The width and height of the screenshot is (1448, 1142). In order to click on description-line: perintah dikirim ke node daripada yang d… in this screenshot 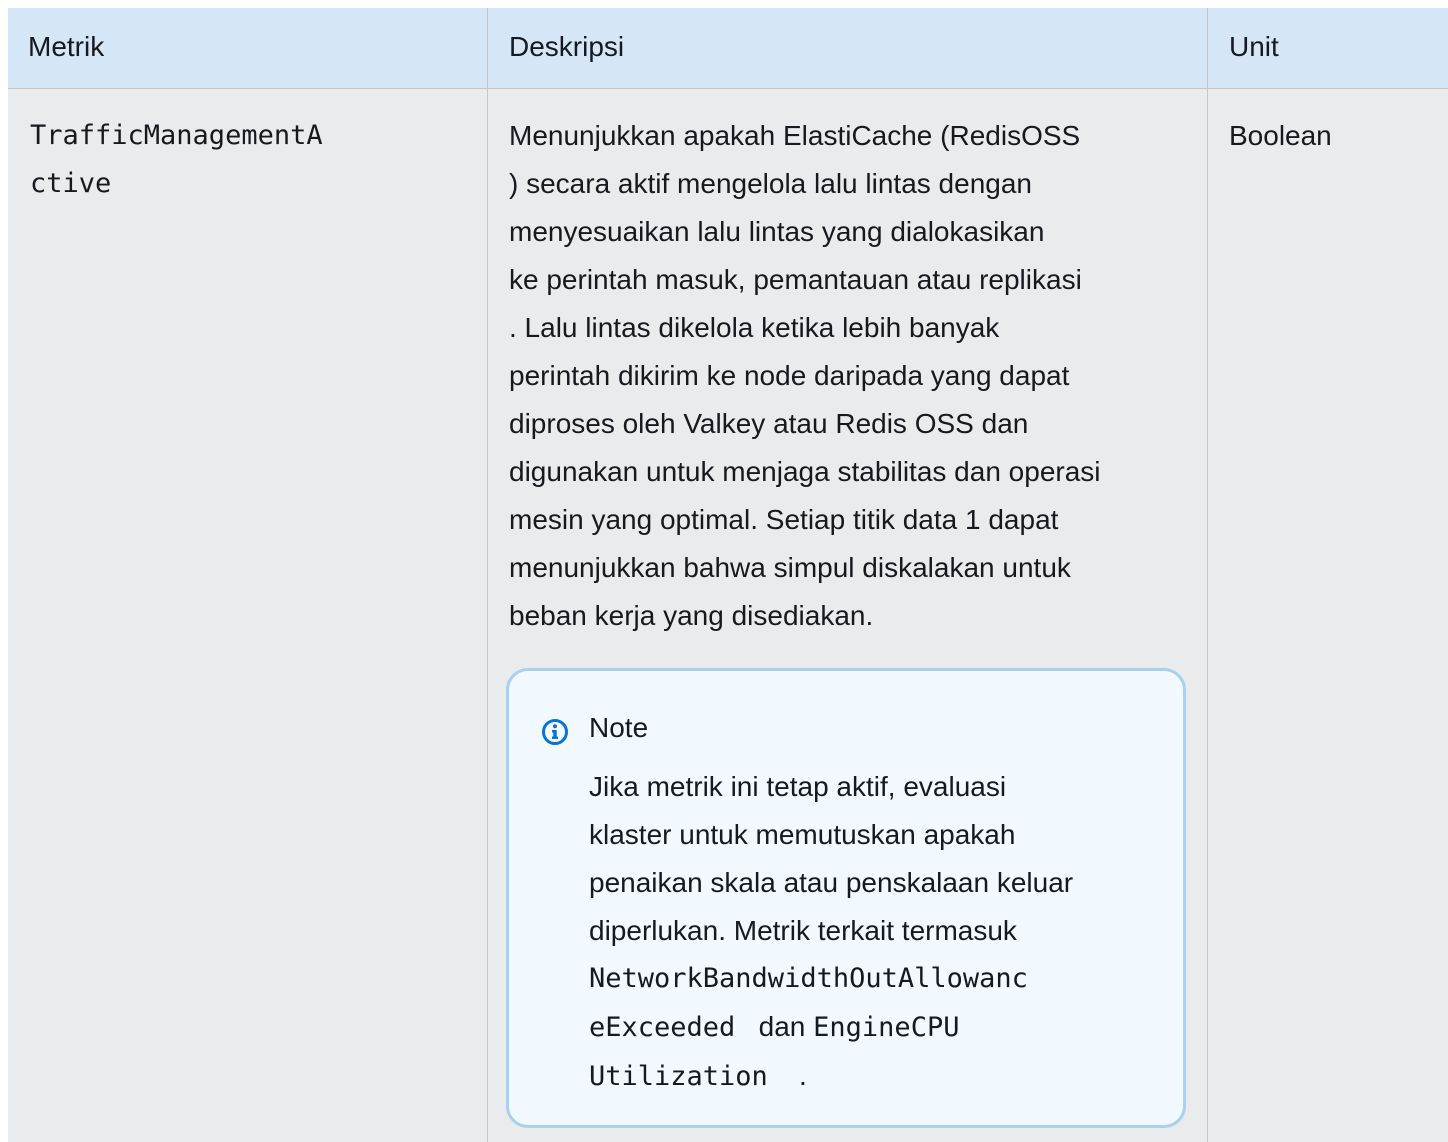, I will do `click(789, 375)`.